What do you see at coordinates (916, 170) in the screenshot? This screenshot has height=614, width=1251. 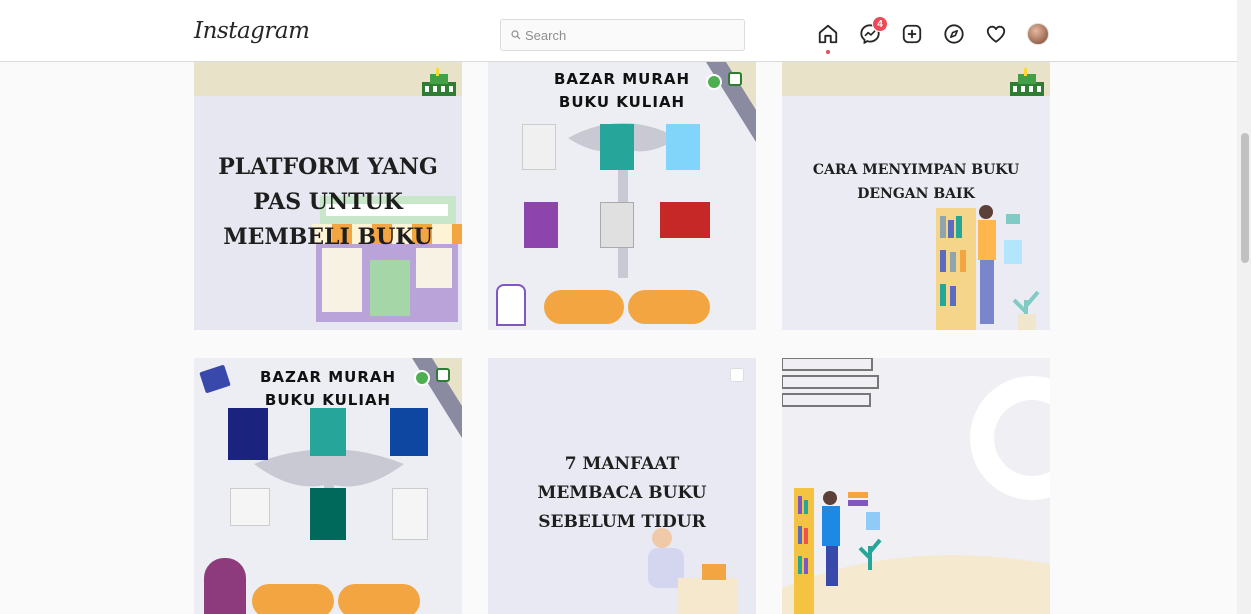 I see `caption-line: CARA MENYIMPAN BUKU` at bounding box center [916, 170].